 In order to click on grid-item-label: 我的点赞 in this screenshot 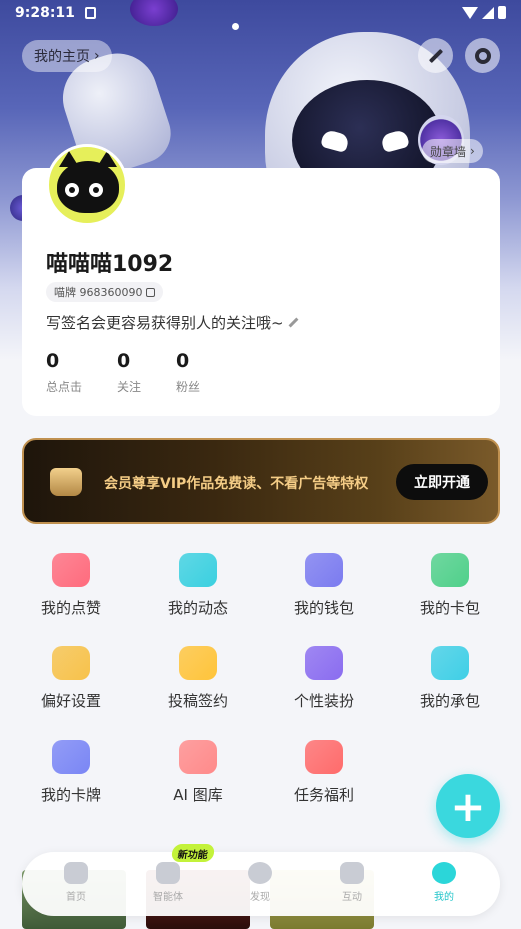, I will do `click(70, 608)`.